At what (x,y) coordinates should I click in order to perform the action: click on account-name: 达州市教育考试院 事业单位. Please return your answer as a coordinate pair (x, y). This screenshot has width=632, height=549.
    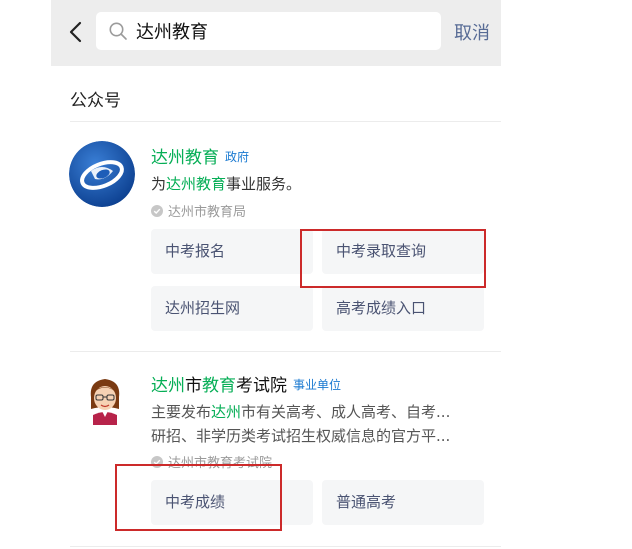
    Looking at the image, I should click on (246, 383).